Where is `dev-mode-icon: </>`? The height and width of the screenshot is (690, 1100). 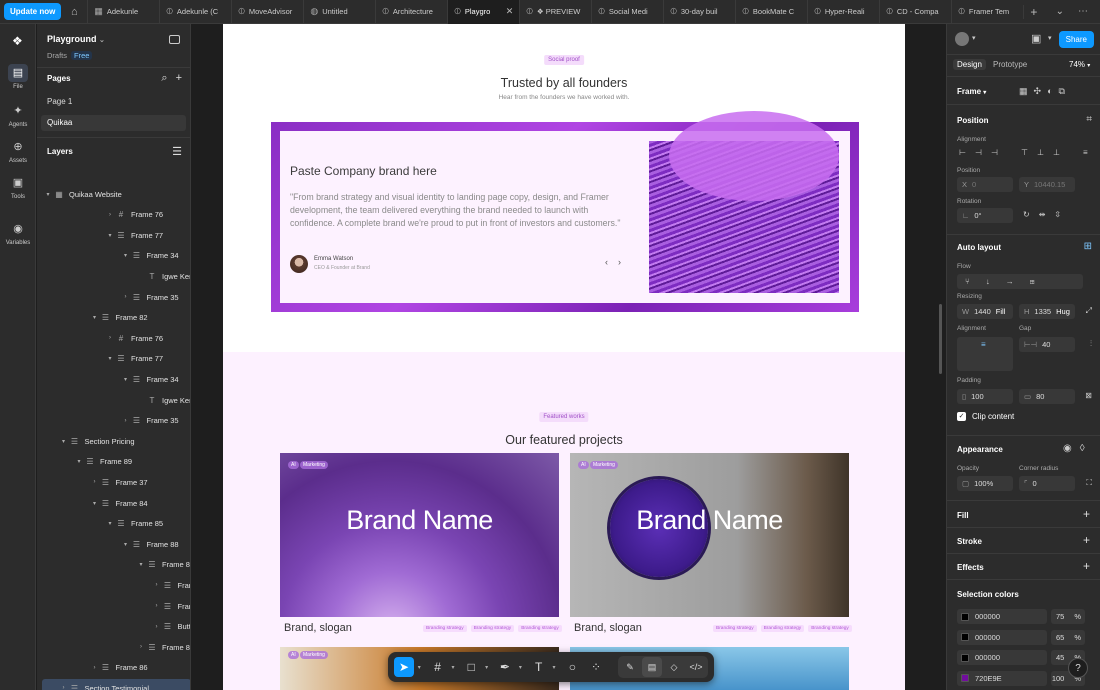 dev-mode-icon: </> is located at coordinates (696, 667).